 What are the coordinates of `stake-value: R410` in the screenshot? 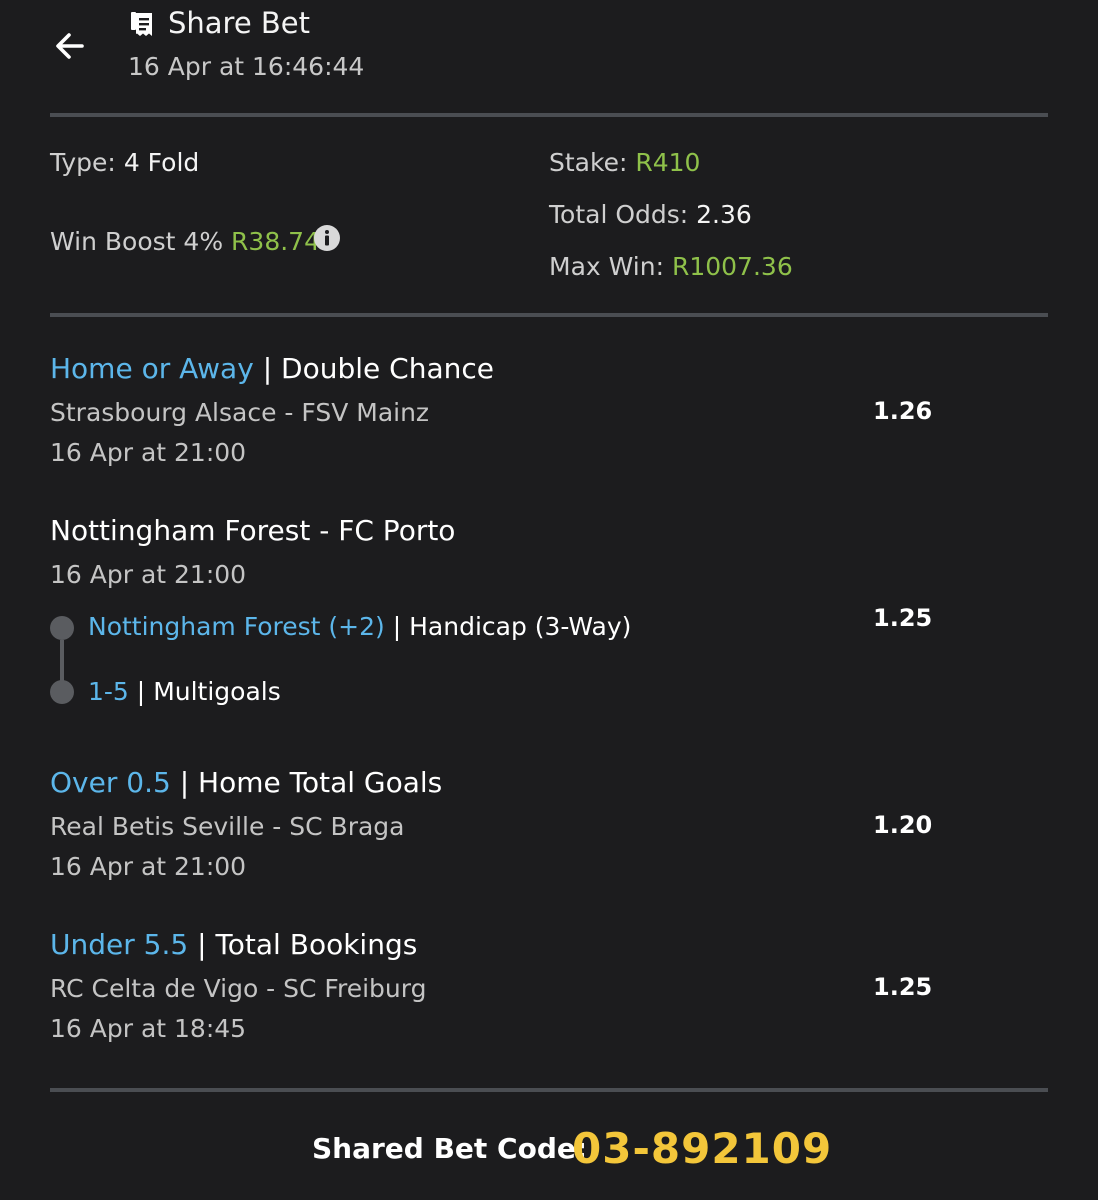 It's located at (668, 162).